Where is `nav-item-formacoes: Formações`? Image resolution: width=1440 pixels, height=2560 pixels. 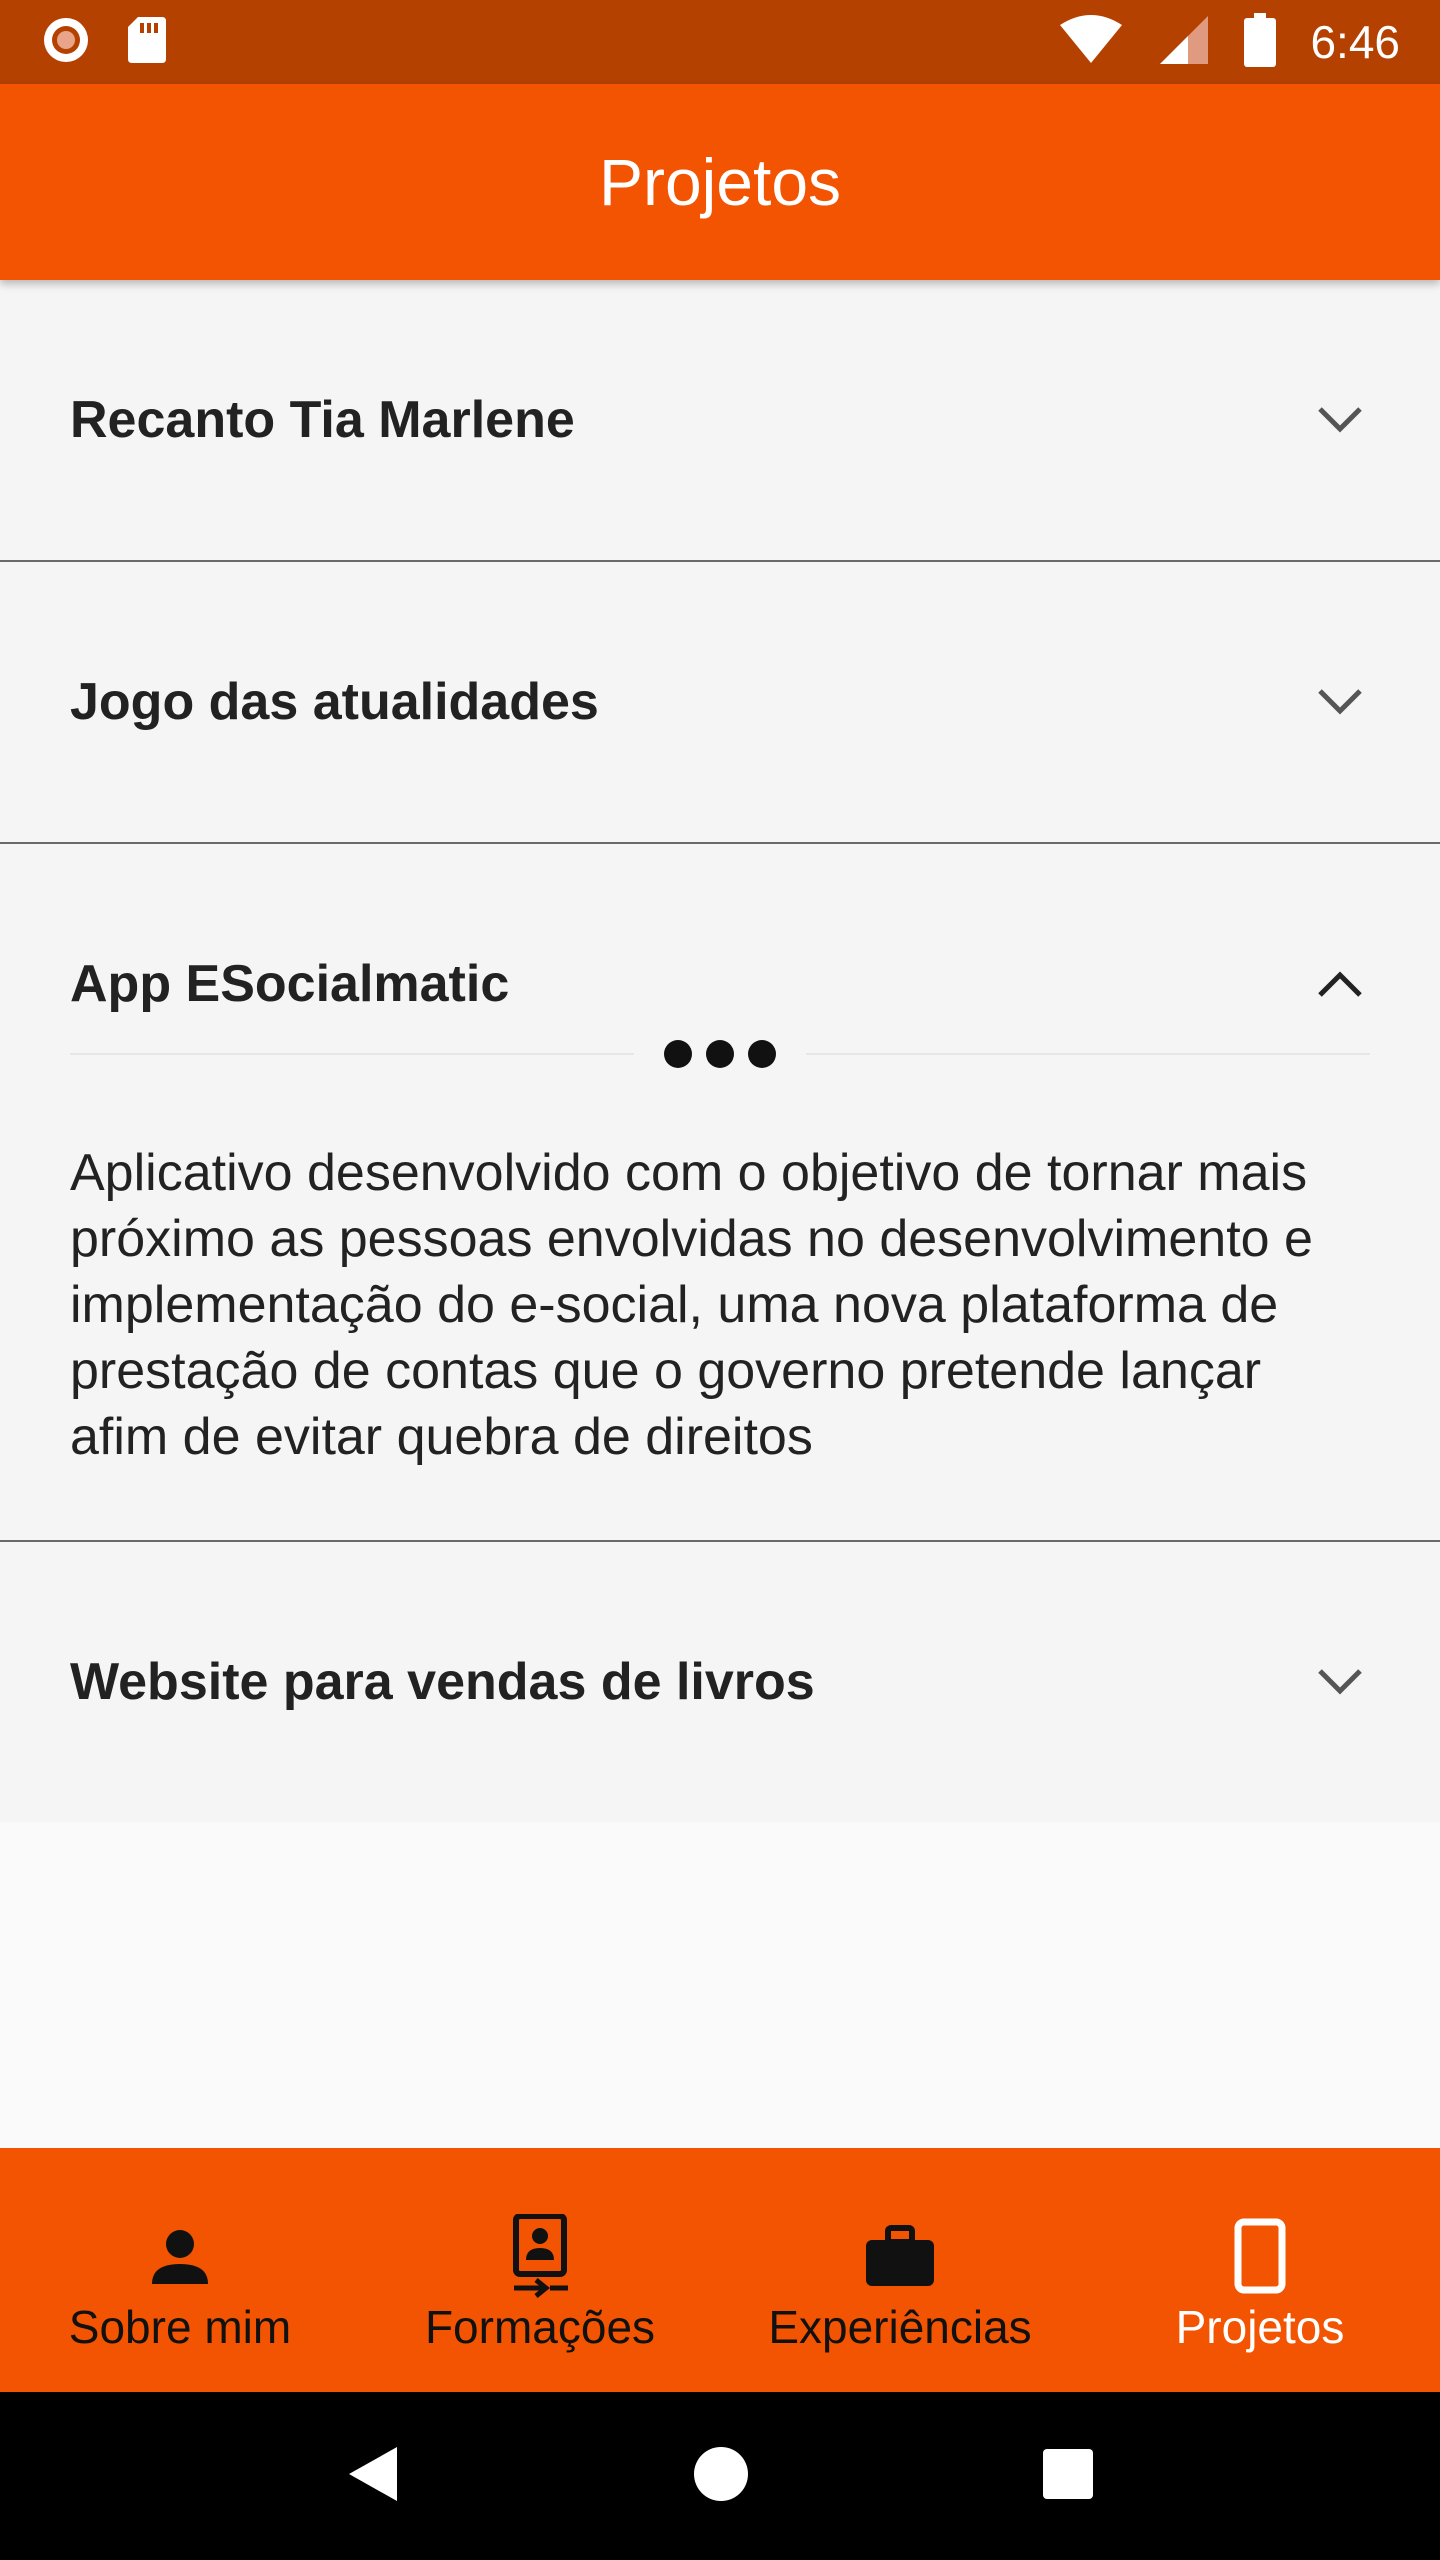
nav-item-formacoes: Formações is located at coordinates (540, 2270).